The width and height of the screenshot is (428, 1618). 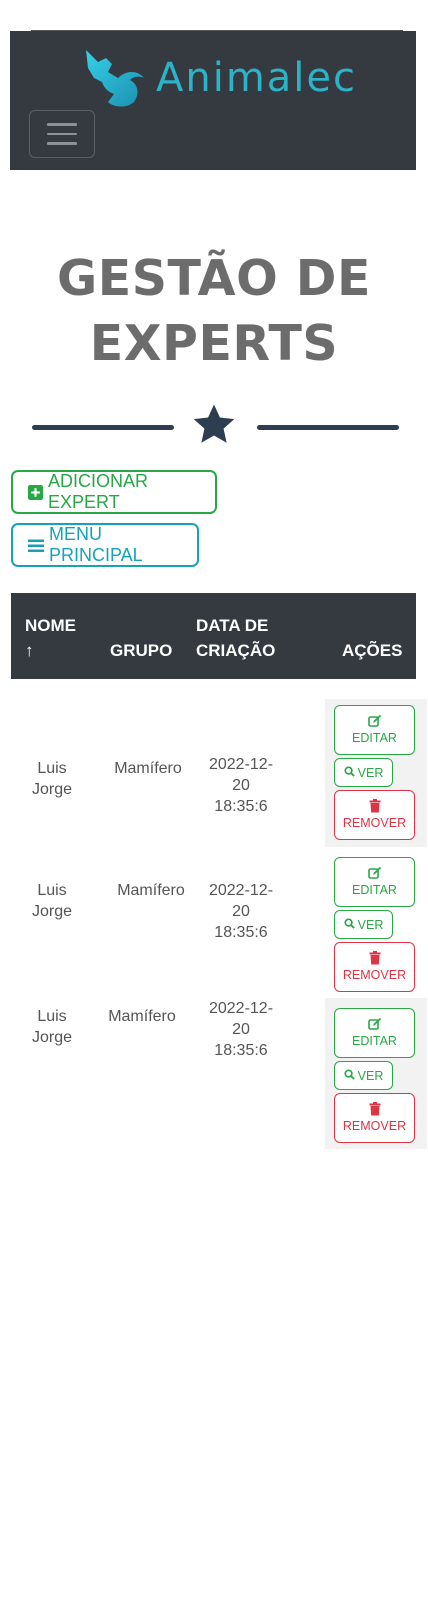 I want to click on fox-logo-icon, so click(x=115, y=78).